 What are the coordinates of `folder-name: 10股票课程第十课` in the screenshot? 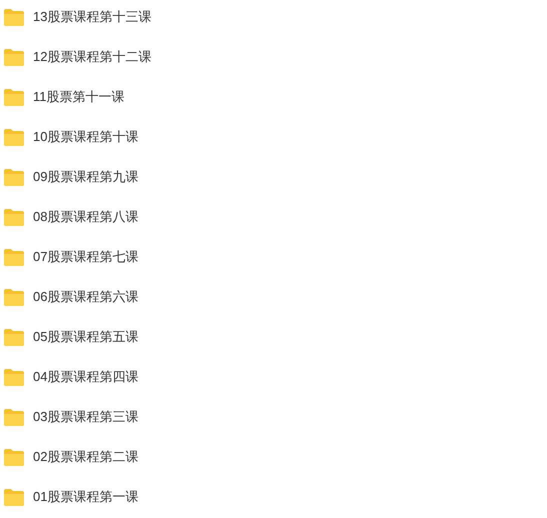 It's located at (85, 137).